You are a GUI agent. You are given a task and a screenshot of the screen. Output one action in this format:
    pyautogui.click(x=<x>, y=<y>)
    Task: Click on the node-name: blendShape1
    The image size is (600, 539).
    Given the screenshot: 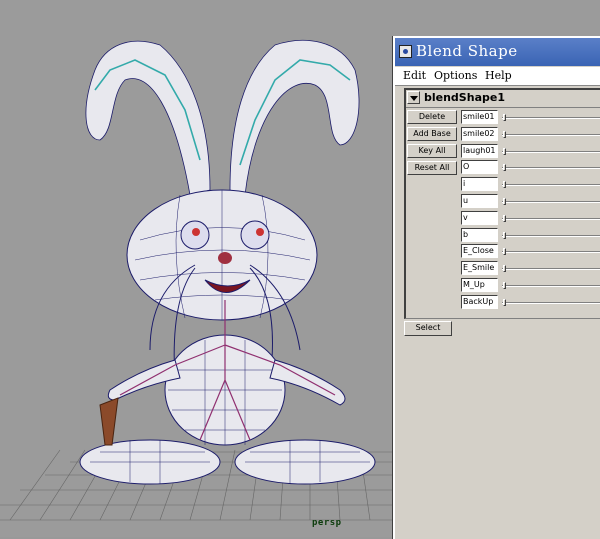 What is the action you would take?
    pyautogui.click(x=464, y=97)
    